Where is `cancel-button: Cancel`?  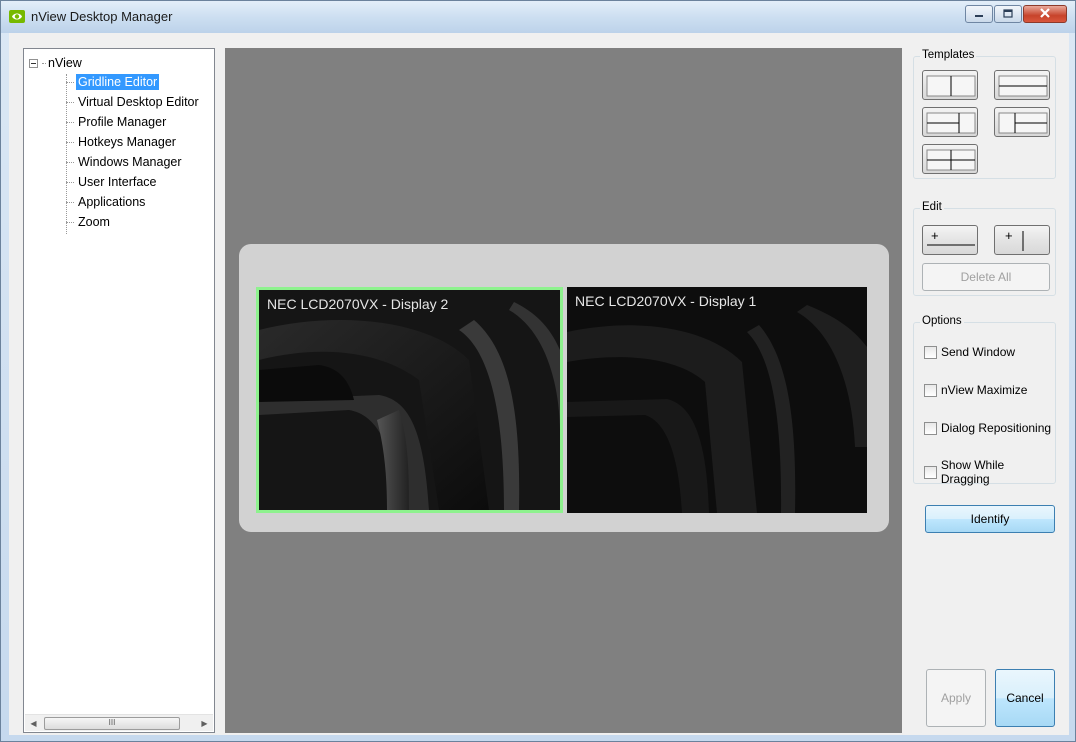
cancel-button: Cancel is located at coordinates (1025, 698).